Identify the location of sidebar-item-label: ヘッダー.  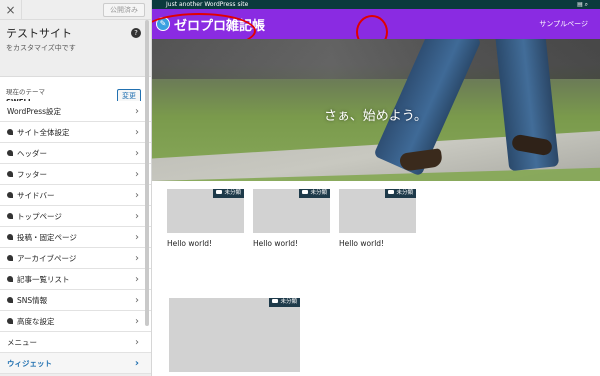
(32, 153).